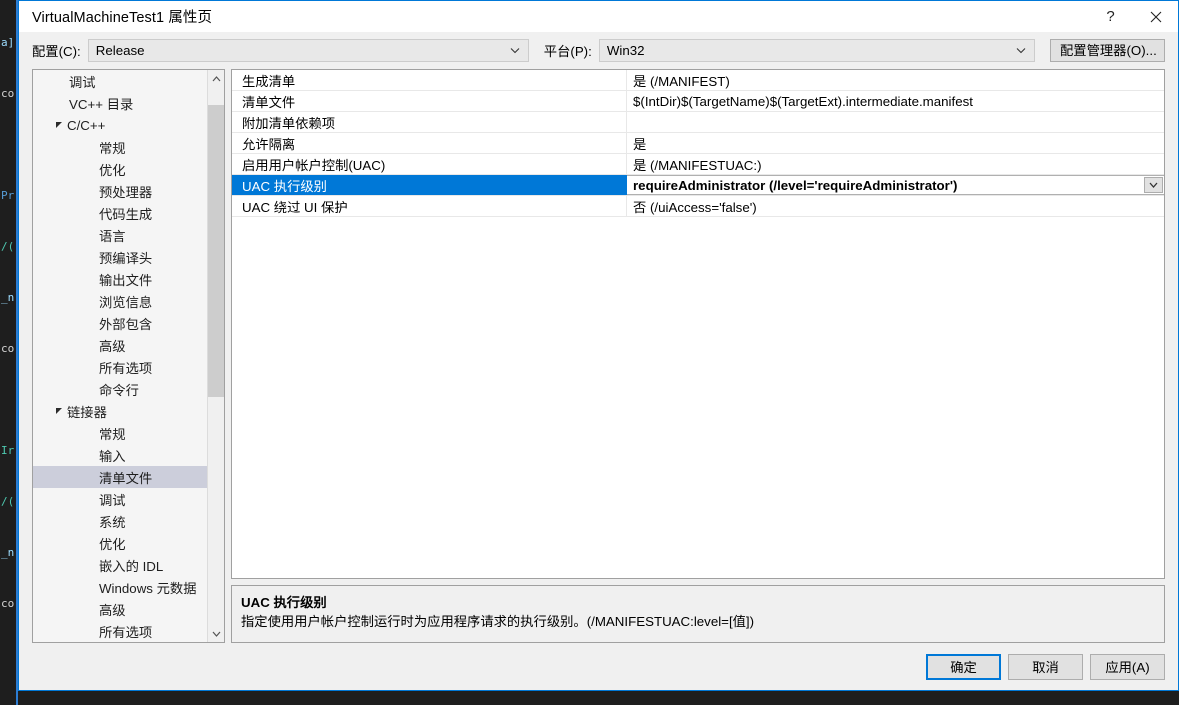 The height and width of the screenshot is (705, 1179). I want to click on tree-item-3: 常规, so click(120, 147).